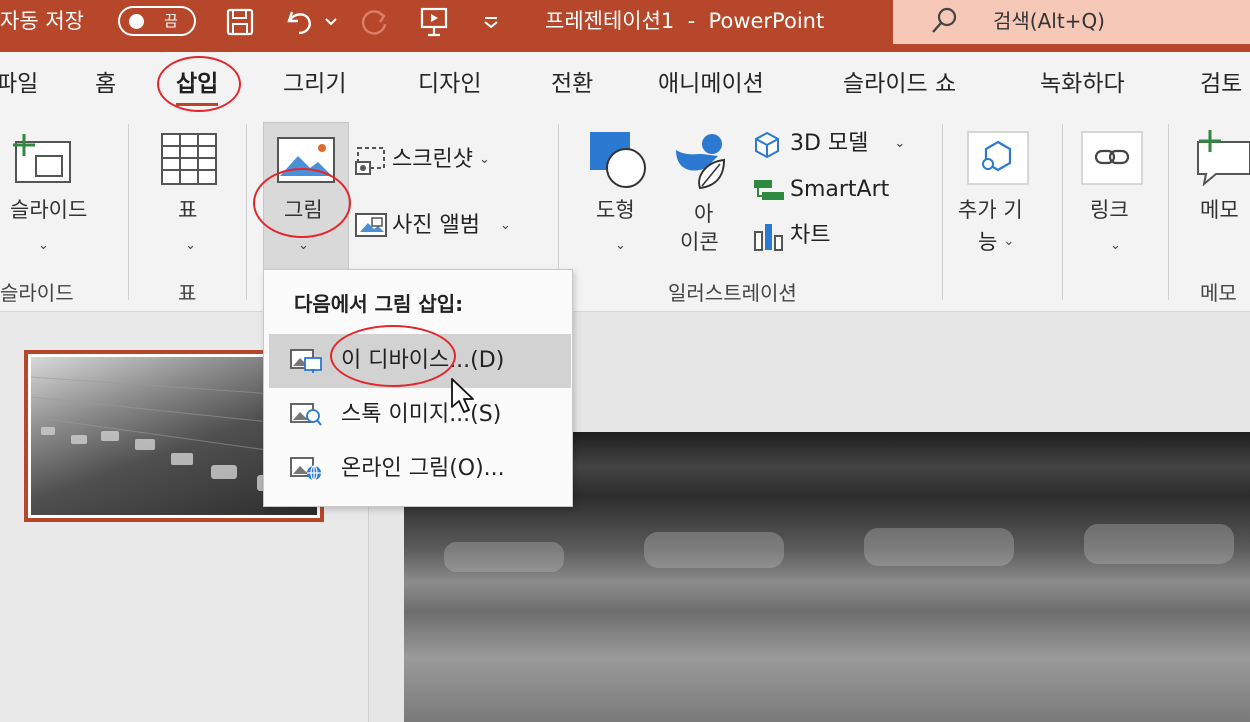  I want to click on table-button: 표, so click(187, 210).